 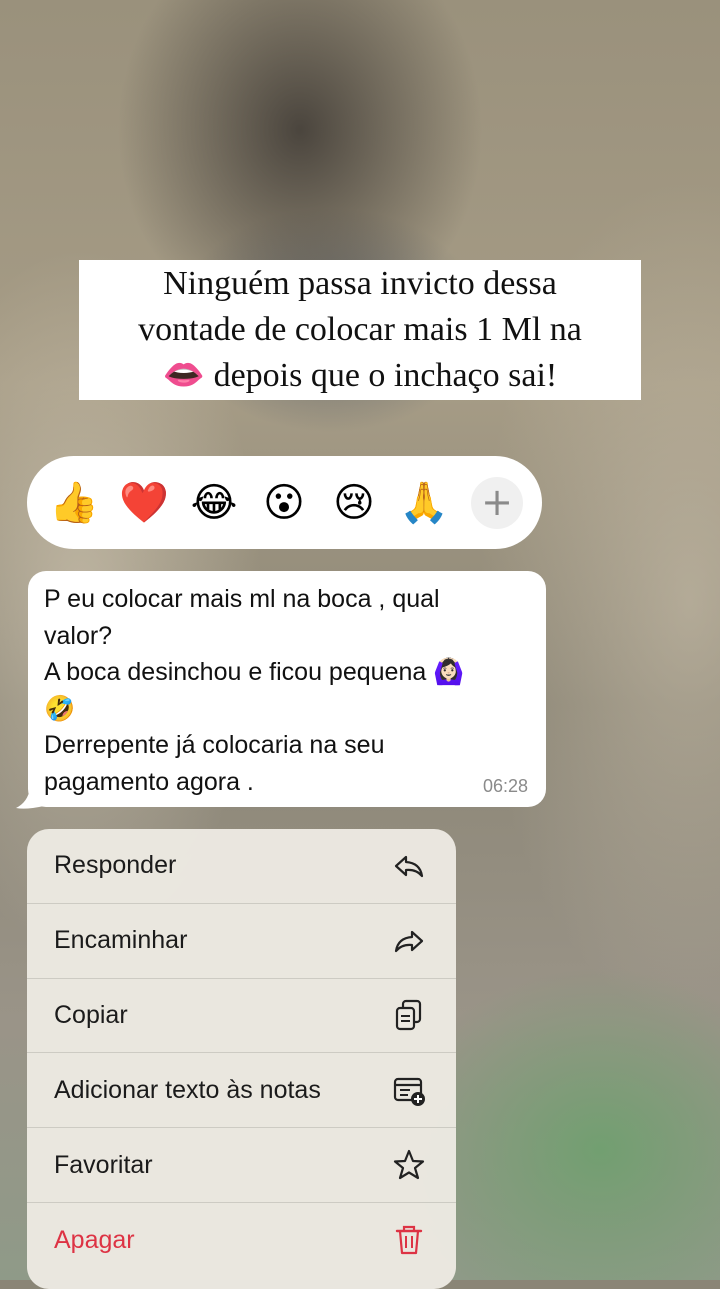 What do you see at coordinates (409, 1015) in the screenshot?
I see `copy-icon` at bounding box center [409, 1015].